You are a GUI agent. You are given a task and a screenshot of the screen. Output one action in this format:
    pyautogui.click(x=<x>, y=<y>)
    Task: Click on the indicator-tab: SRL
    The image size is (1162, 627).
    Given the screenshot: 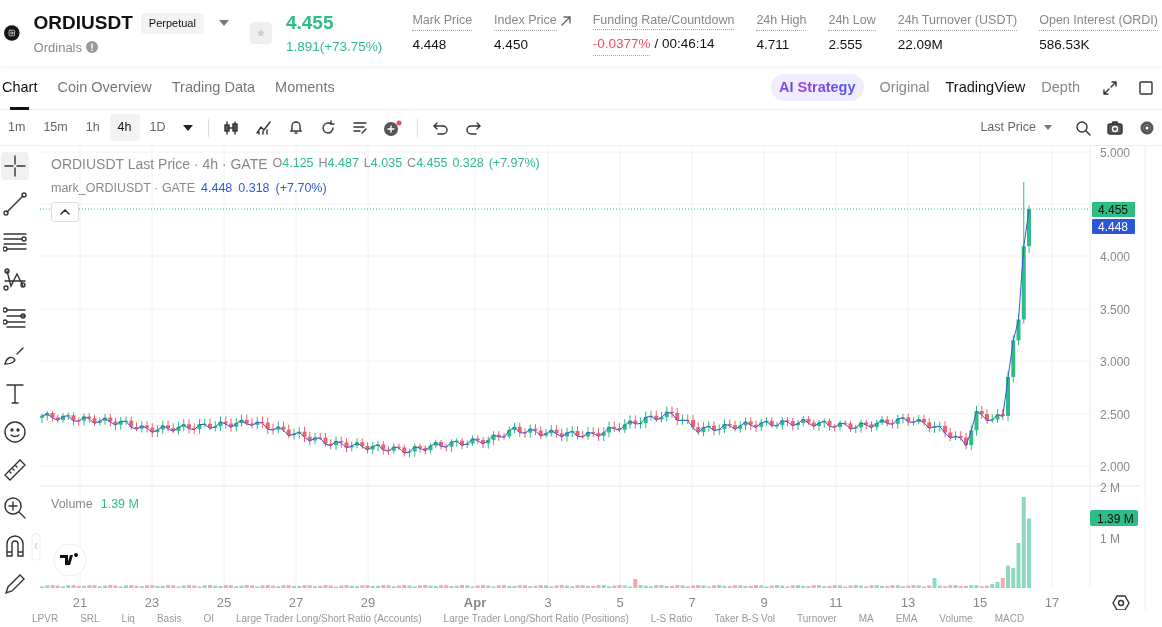 What is the action you would take?
    pyautogui.click(x=90, y=618)
    